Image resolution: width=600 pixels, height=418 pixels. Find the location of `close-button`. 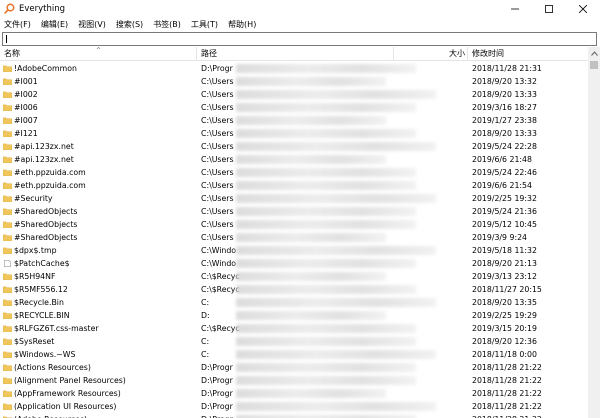

close-button is located at coordinates (583, 8).